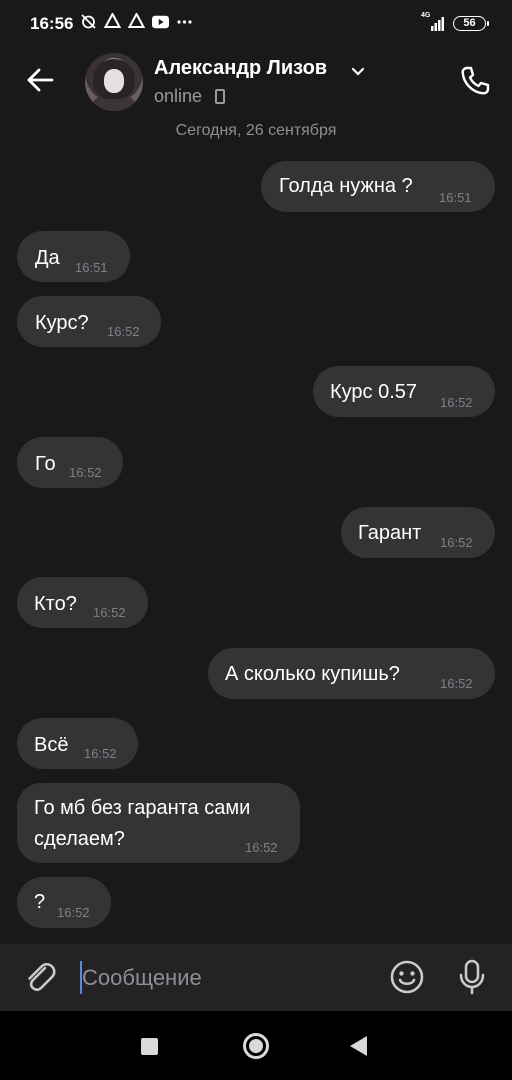 This screenshot has width=512, height=1080. I want to click on message-incoming: Да 16:51, so click(73, 256).